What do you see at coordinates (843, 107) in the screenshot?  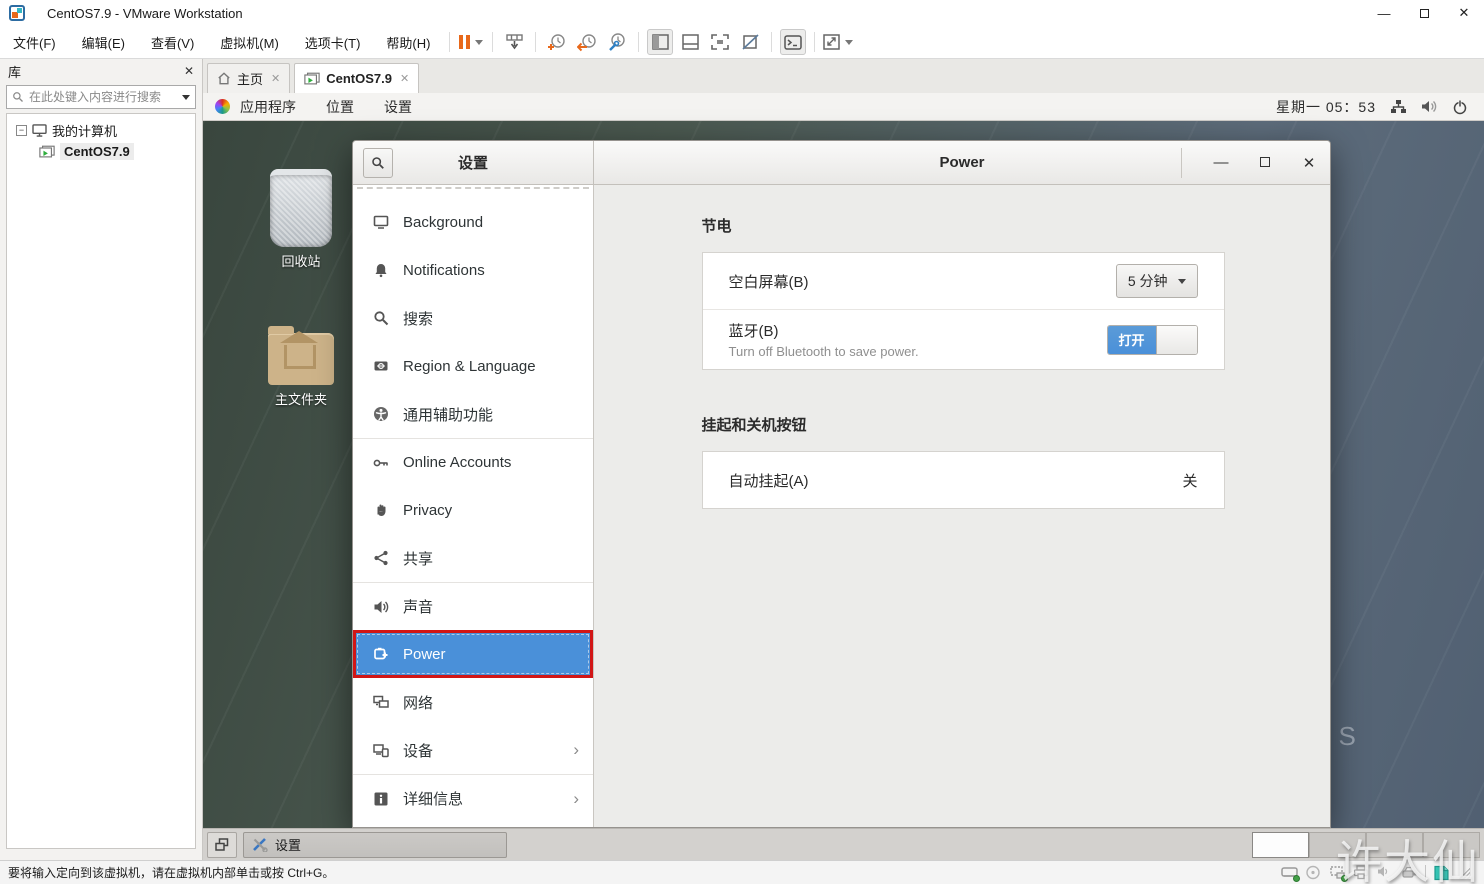 I see `gnome-top-bar: 应用程序 位置 设置 星期一 05：53` at bounding box center [843, 107].